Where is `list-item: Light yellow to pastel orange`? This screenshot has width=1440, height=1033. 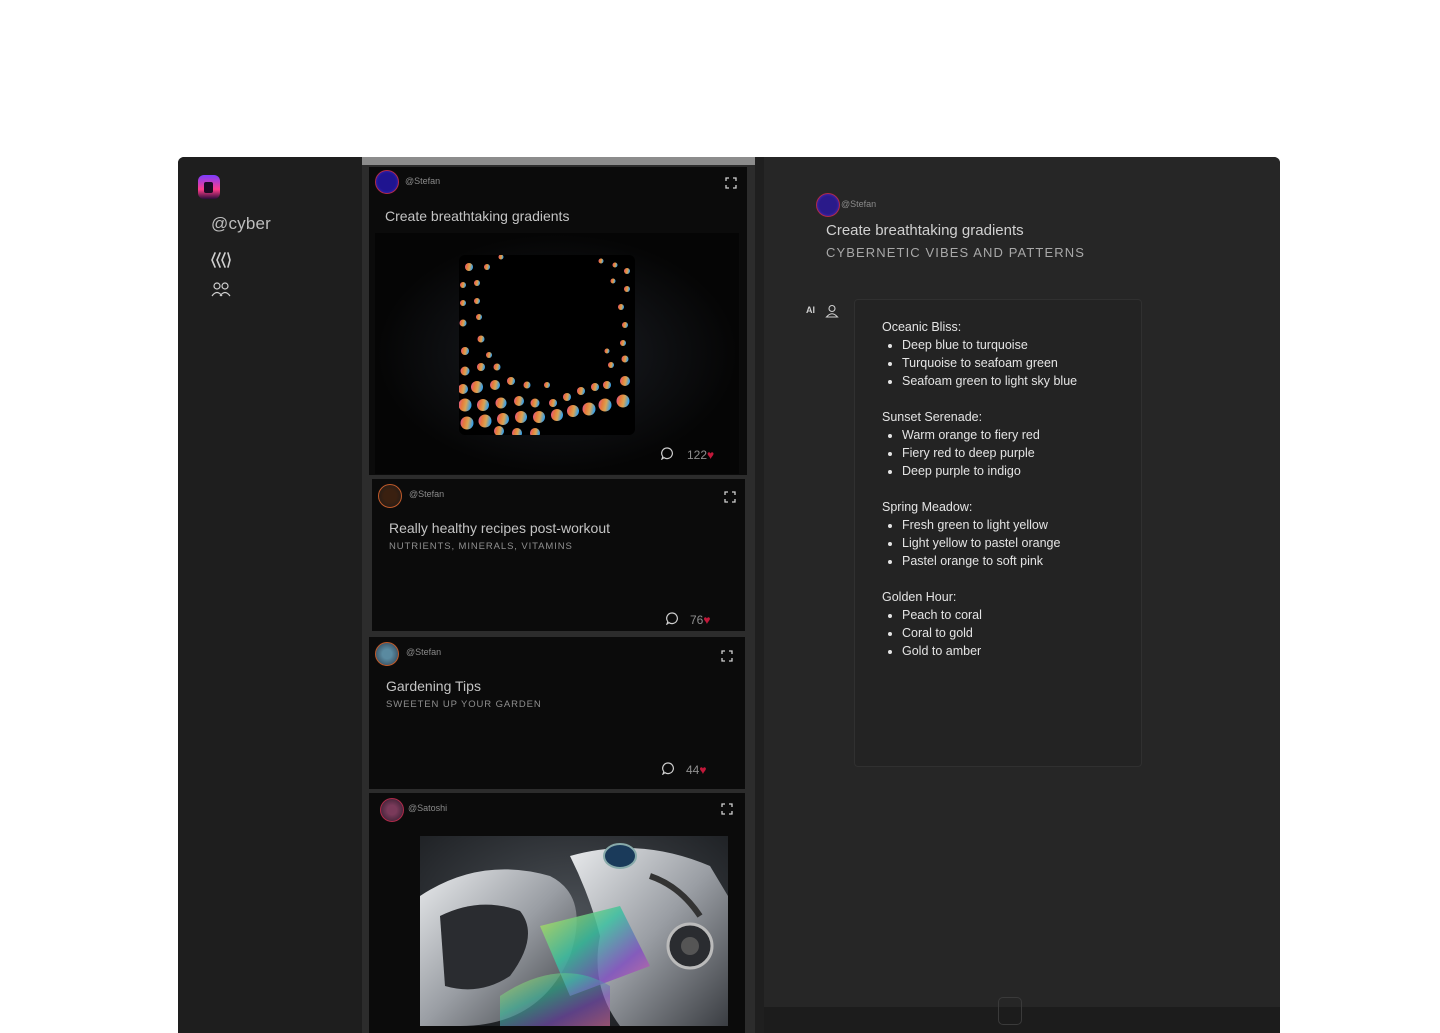
list-item: Light yellow to pastel orange is located at coordinates (981, 543).